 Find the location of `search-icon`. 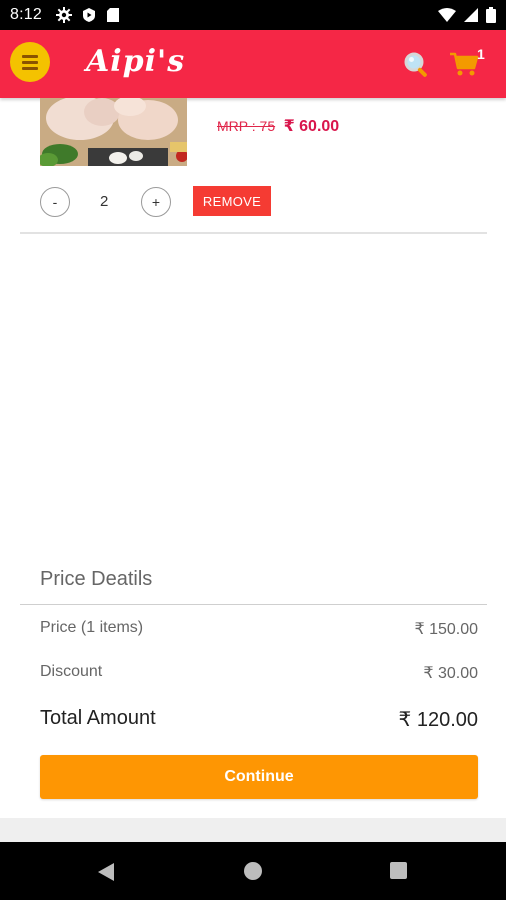

search-icon is located at coordinates (417, 65).